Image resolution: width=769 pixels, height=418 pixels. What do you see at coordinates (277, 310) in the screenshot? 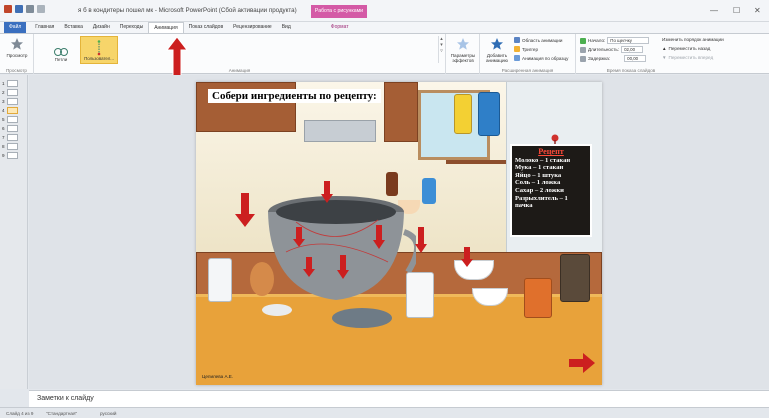
I see `spoon-salt` at bounding box center [277, 310].